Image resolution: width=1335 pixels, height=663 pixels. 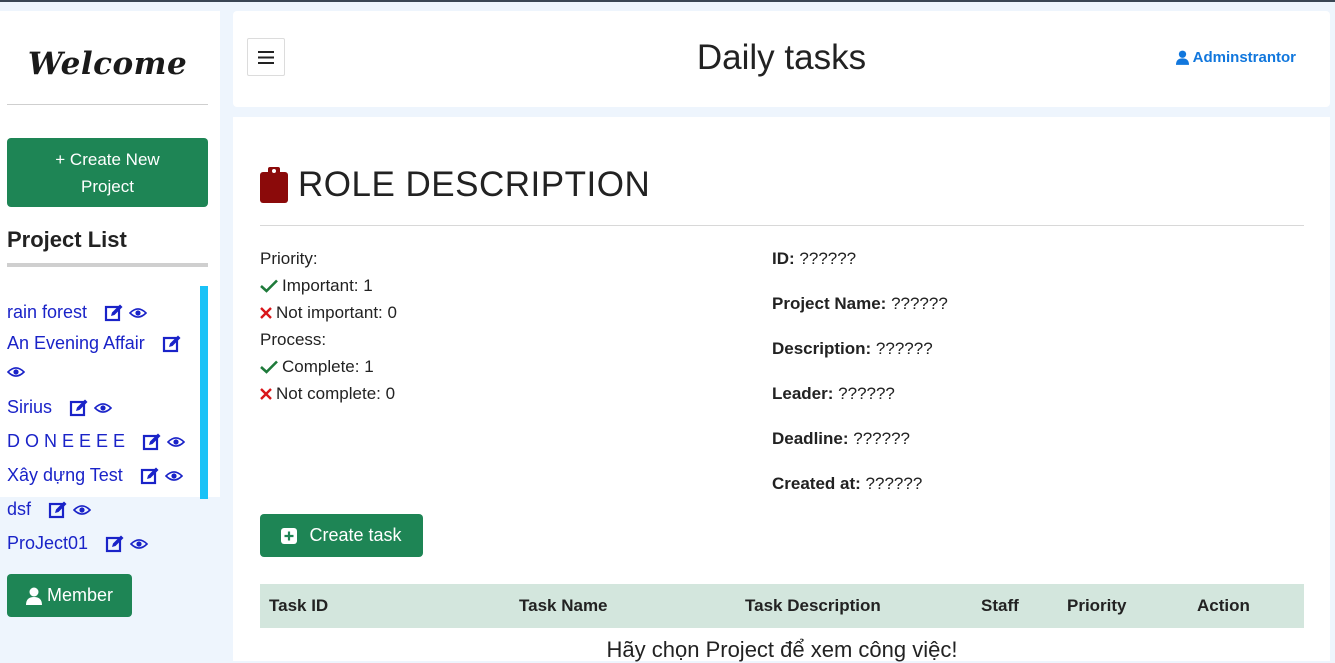 What do you see at coordinates (328, 285) in the screenshot?
I see `important-count: Important: 1` at bounding box center [328, 285].